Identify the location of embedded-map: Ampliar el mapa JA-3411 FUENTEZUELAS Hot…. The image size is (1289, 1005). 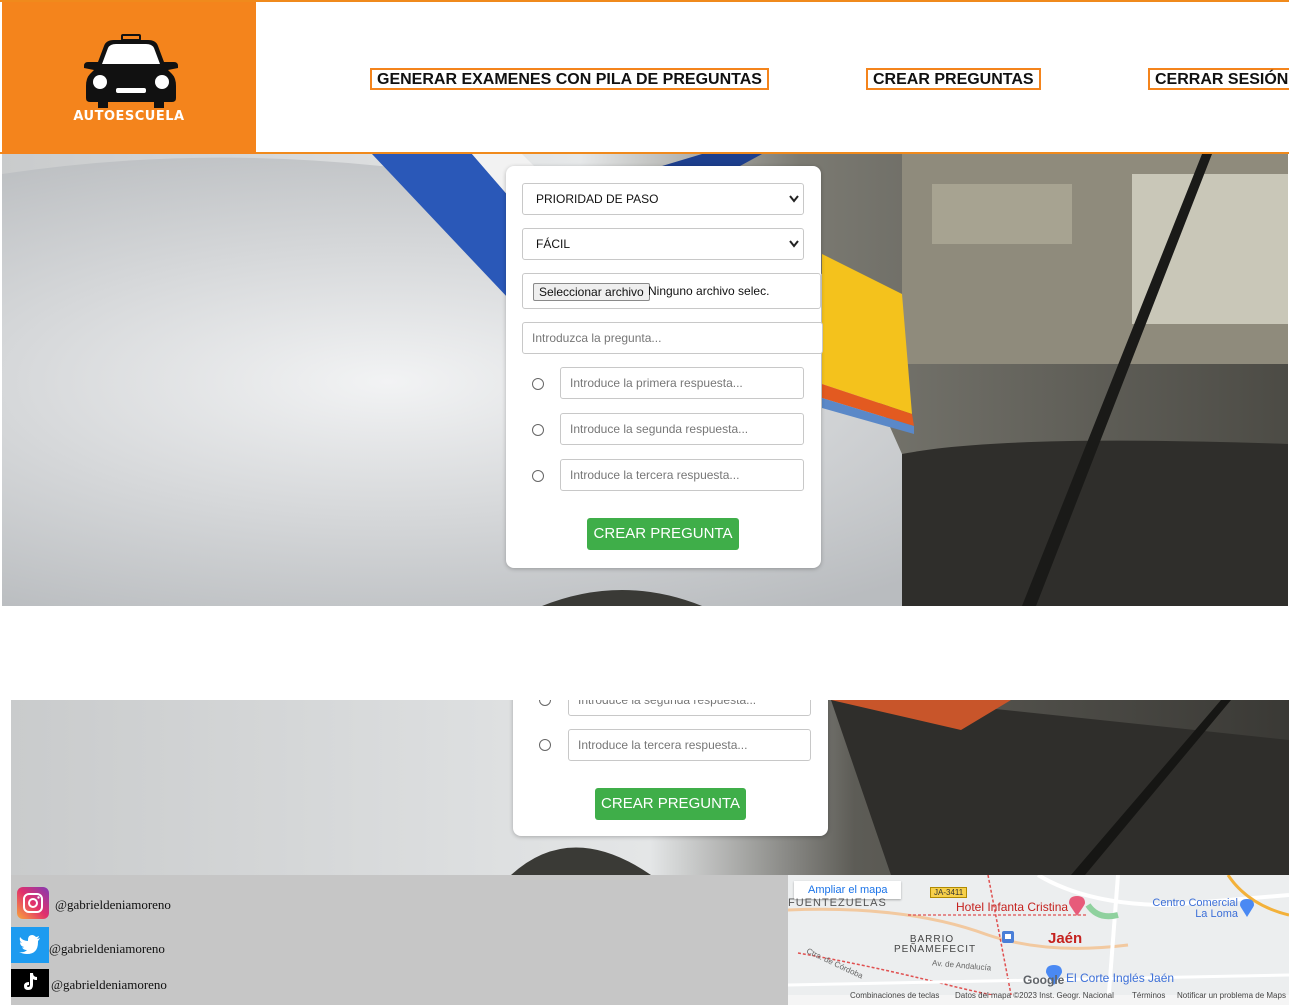
(1038, 940).